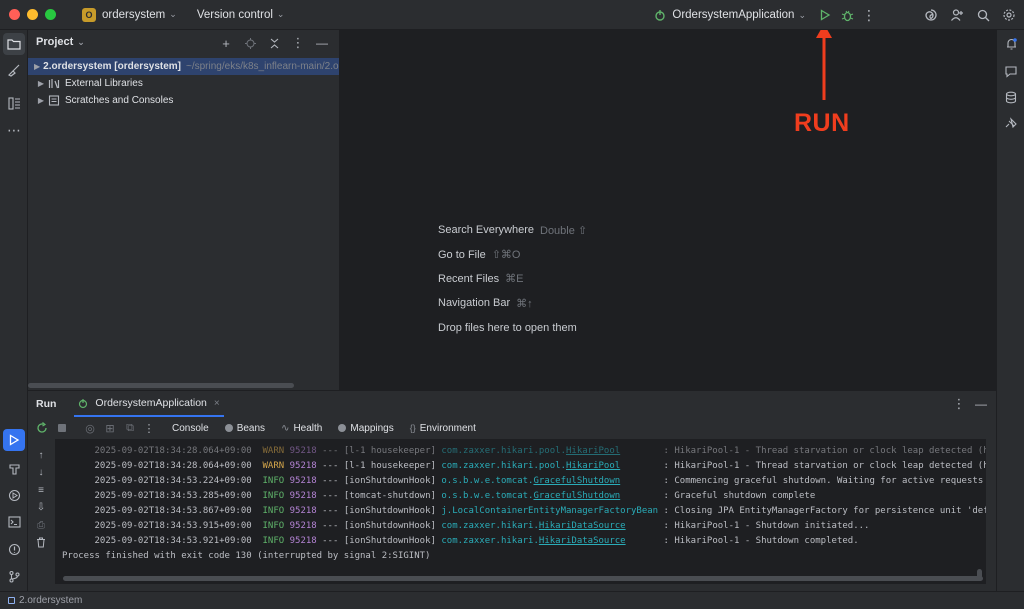 Image resolution: width=1024 pixels, height=609 pixels. I want to click on structure-icon, so click(13, 103).